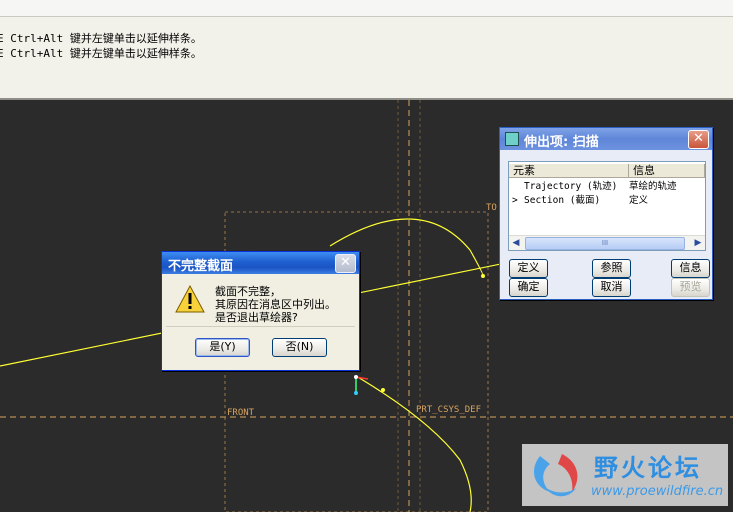  I want to click on ok-button: 确定, so click(528, 287).